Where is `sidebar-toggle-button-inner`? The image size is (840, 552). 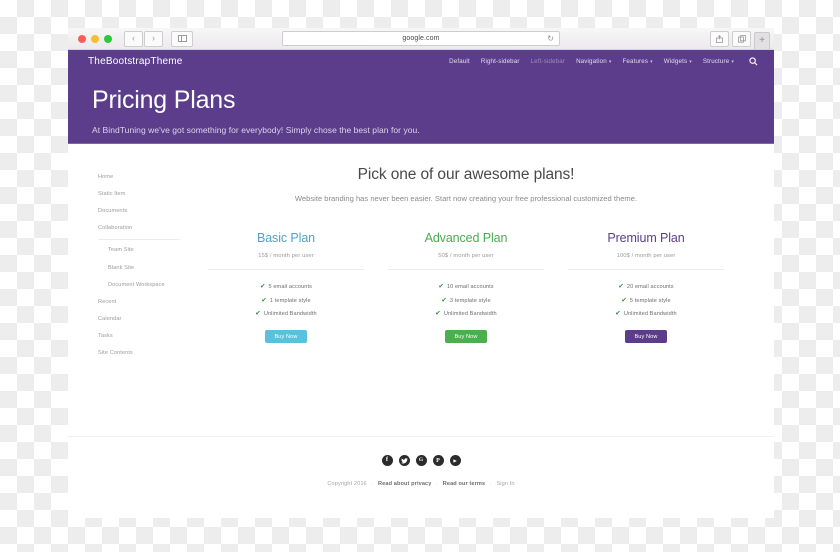 sidebar-toggle-button-inner is located at coordinates (182, 38).